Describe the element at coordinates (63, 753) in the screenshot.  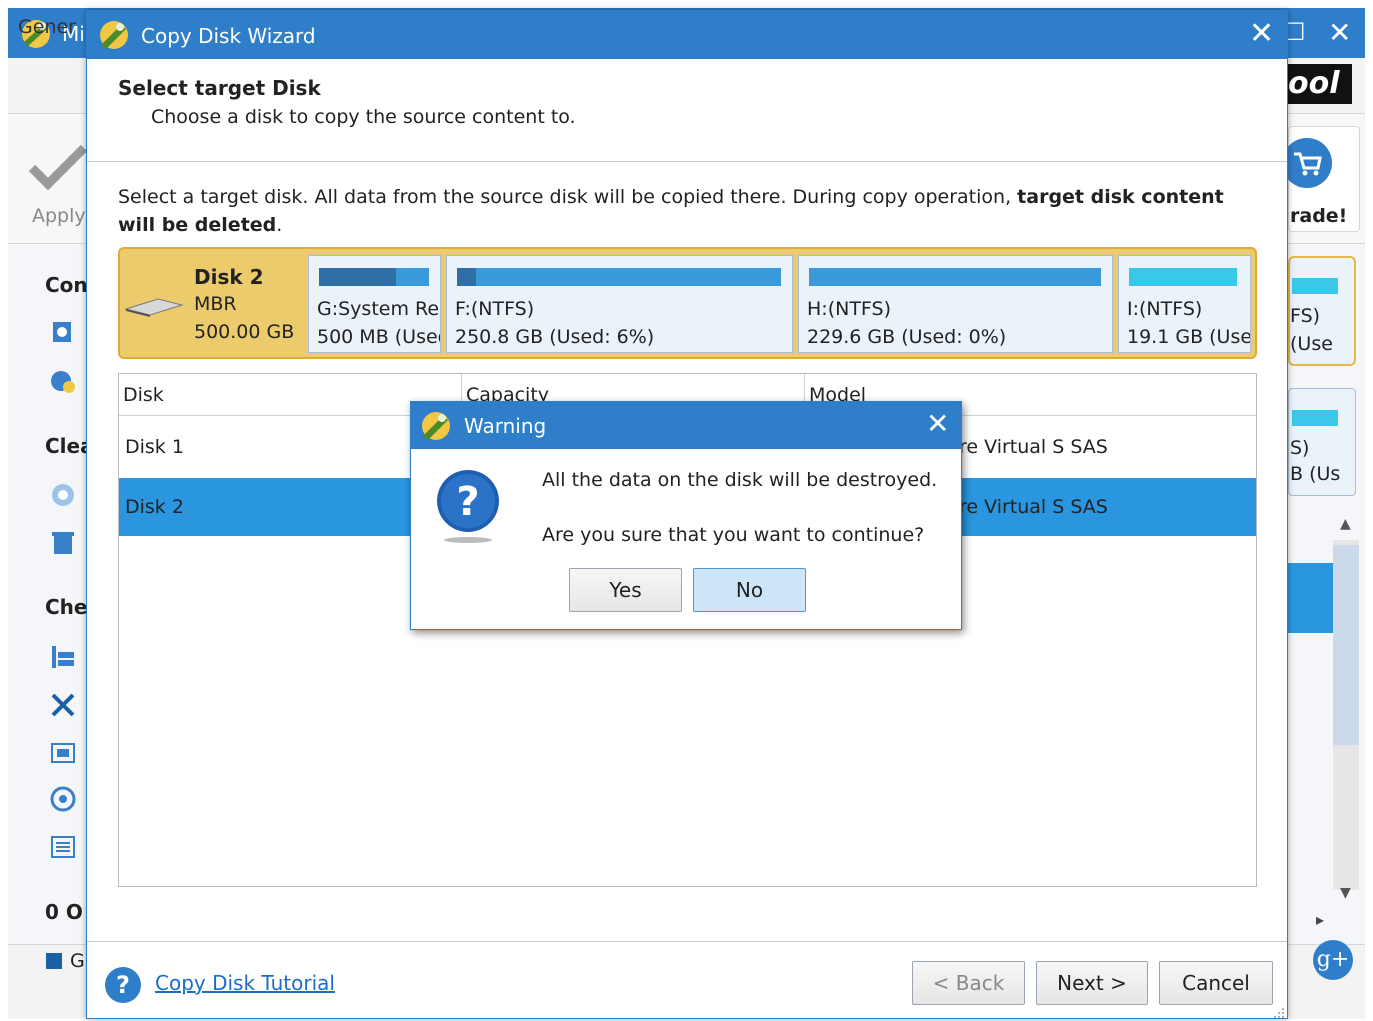
I see `surface-test-icon` at that location.